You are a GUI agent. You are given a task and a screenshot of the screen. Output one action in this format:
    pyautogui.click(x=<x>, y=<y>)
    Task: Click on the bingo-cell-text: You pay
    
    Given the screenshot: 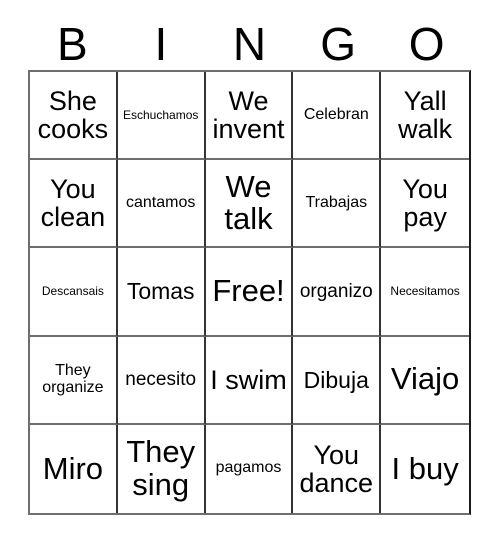 What is the action you would take?
    pyautogui.click(x=425, y=203)
    